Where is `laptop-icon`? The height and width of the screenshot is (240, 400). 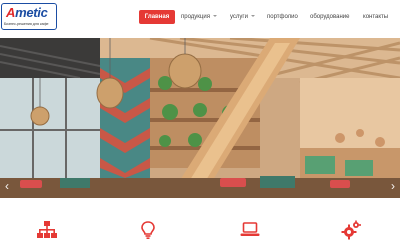 laptop-icon is located at coordinates (250, 229).